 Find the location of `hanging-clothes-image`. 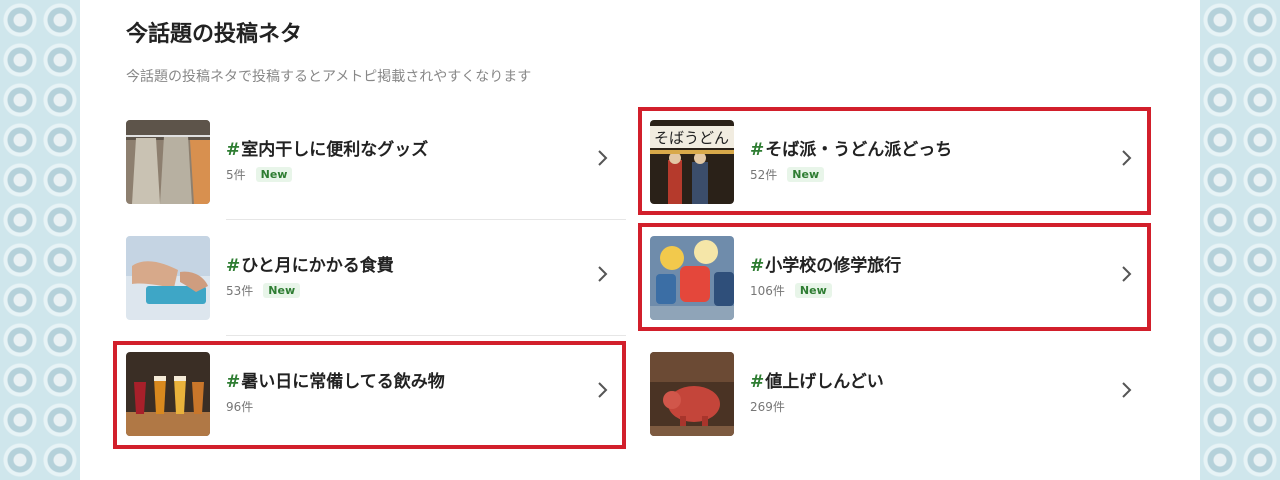

hanging-clothes-image is located at coordinates (168, 162).